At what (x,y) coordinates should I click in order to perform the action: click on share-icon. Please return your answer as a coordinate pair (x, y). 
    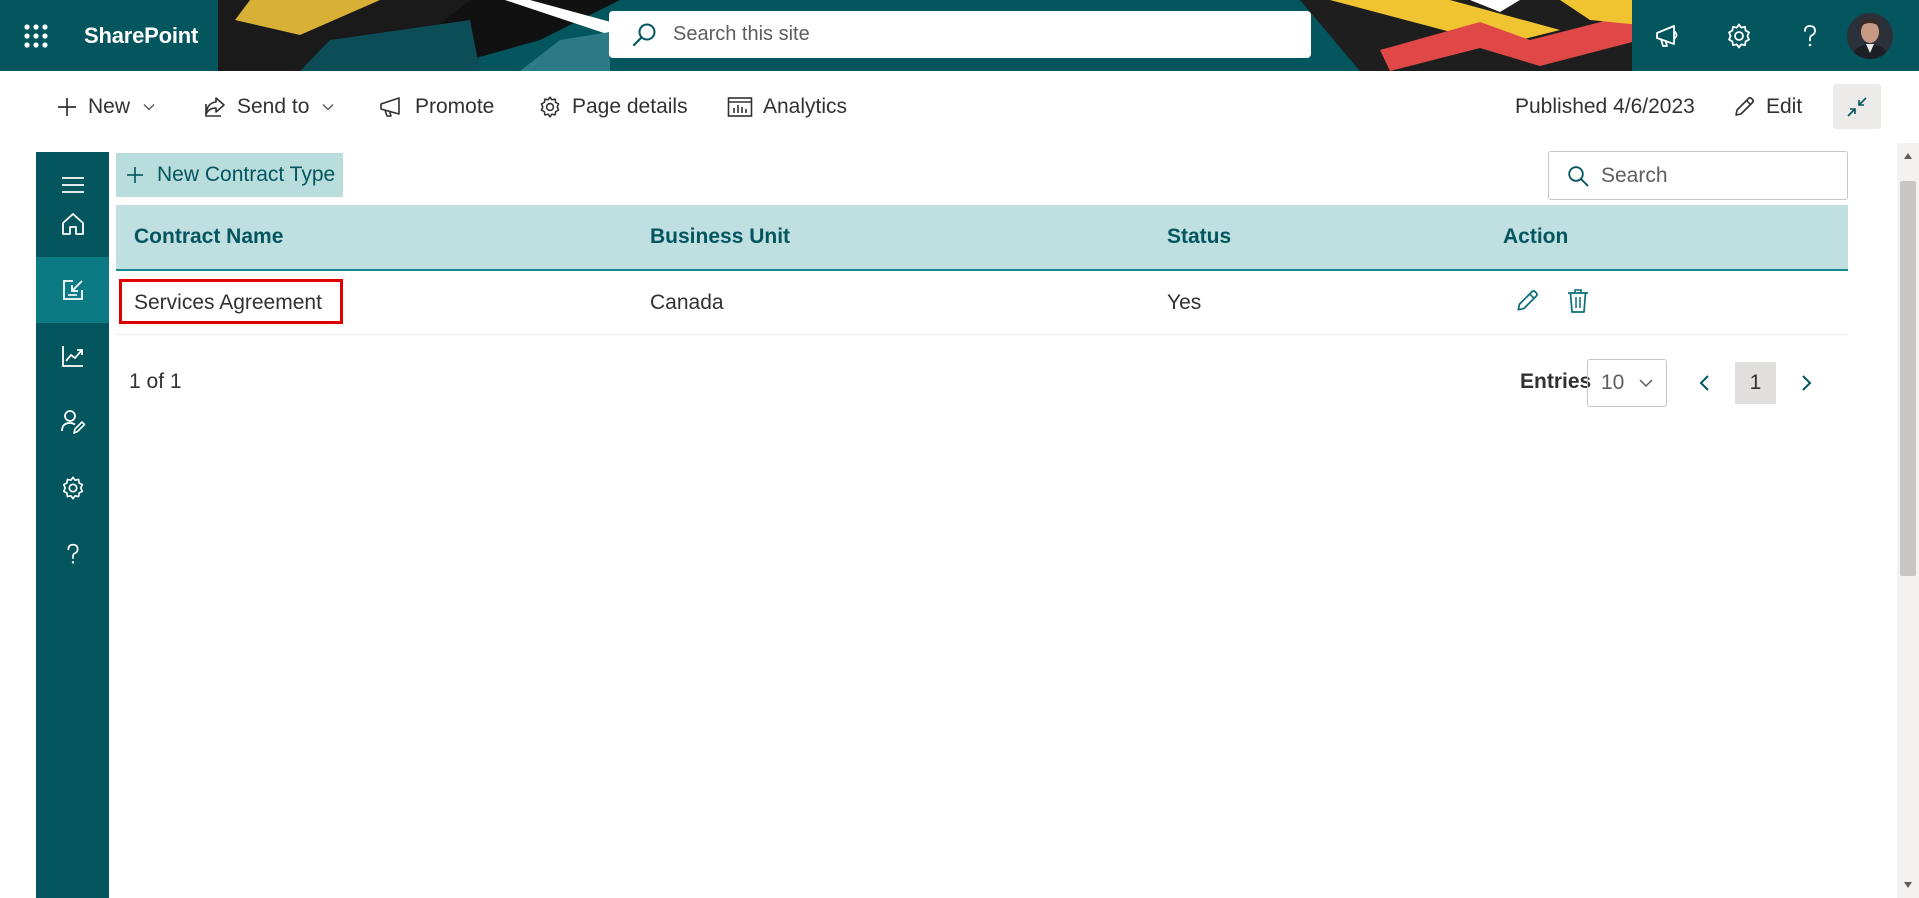
    Looking at the image, I should click on (215, 107).